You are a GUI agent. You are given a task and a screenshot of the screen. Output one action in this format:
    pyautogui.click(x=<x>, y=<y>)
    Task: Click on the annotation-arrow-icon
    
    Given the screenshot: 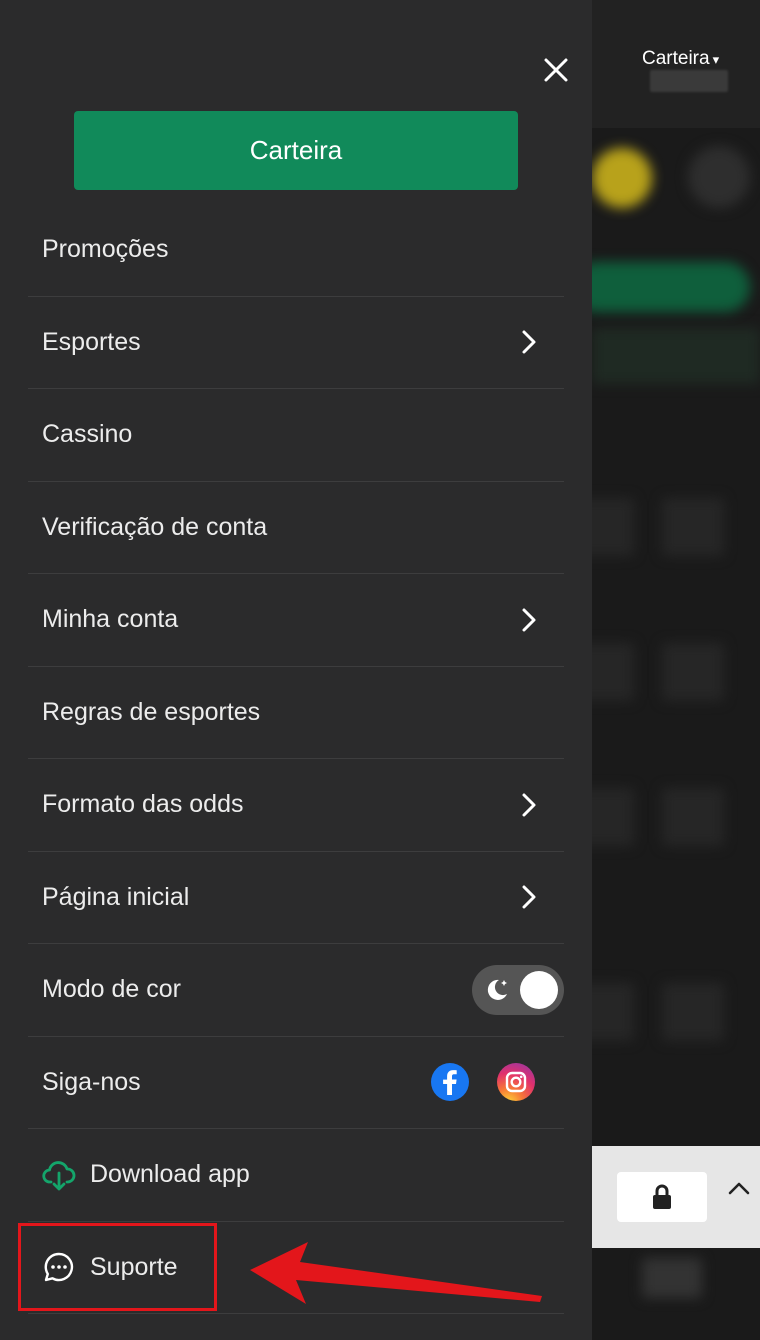 What is the action you would take?
    pyautogui.click(x=396, y=1273)
    